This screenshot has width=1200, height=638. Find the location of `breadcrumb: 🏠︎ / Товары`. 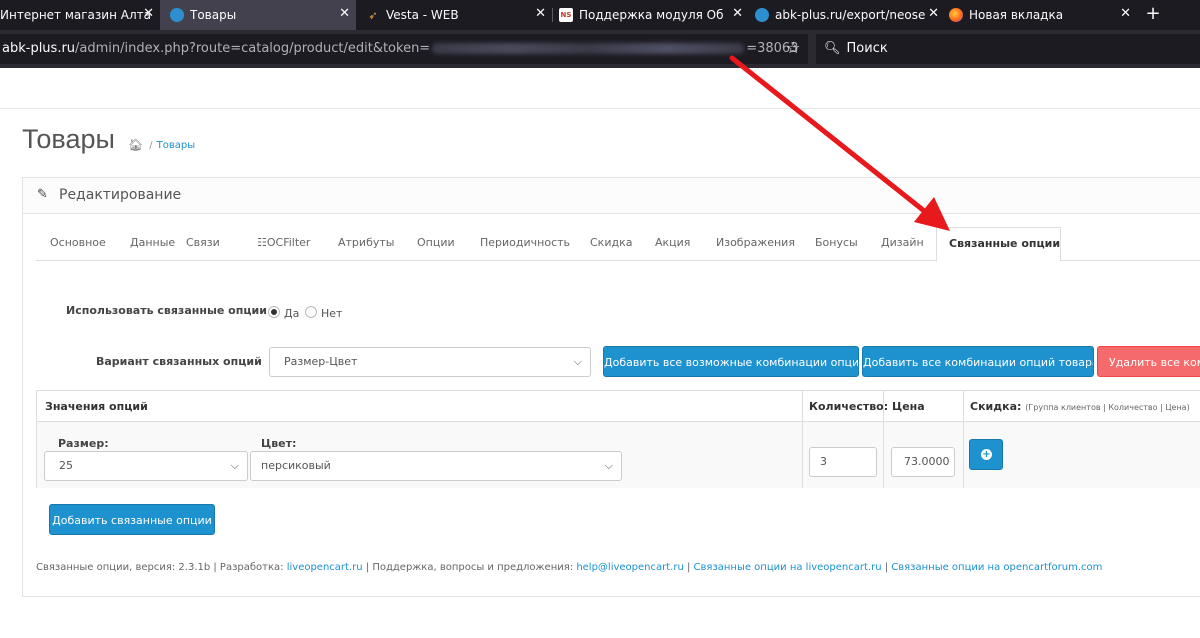

breadcrumb: 🏠︎ / Товары is located at coordinates (161, 145).